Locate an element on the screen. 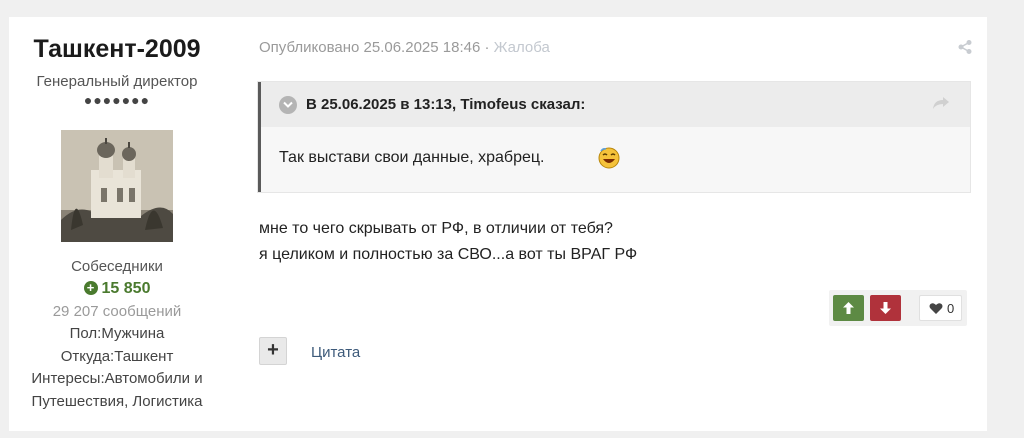 This screenshot has height=438, width=1024. vote-up-button is located at coordinates (848, 308).